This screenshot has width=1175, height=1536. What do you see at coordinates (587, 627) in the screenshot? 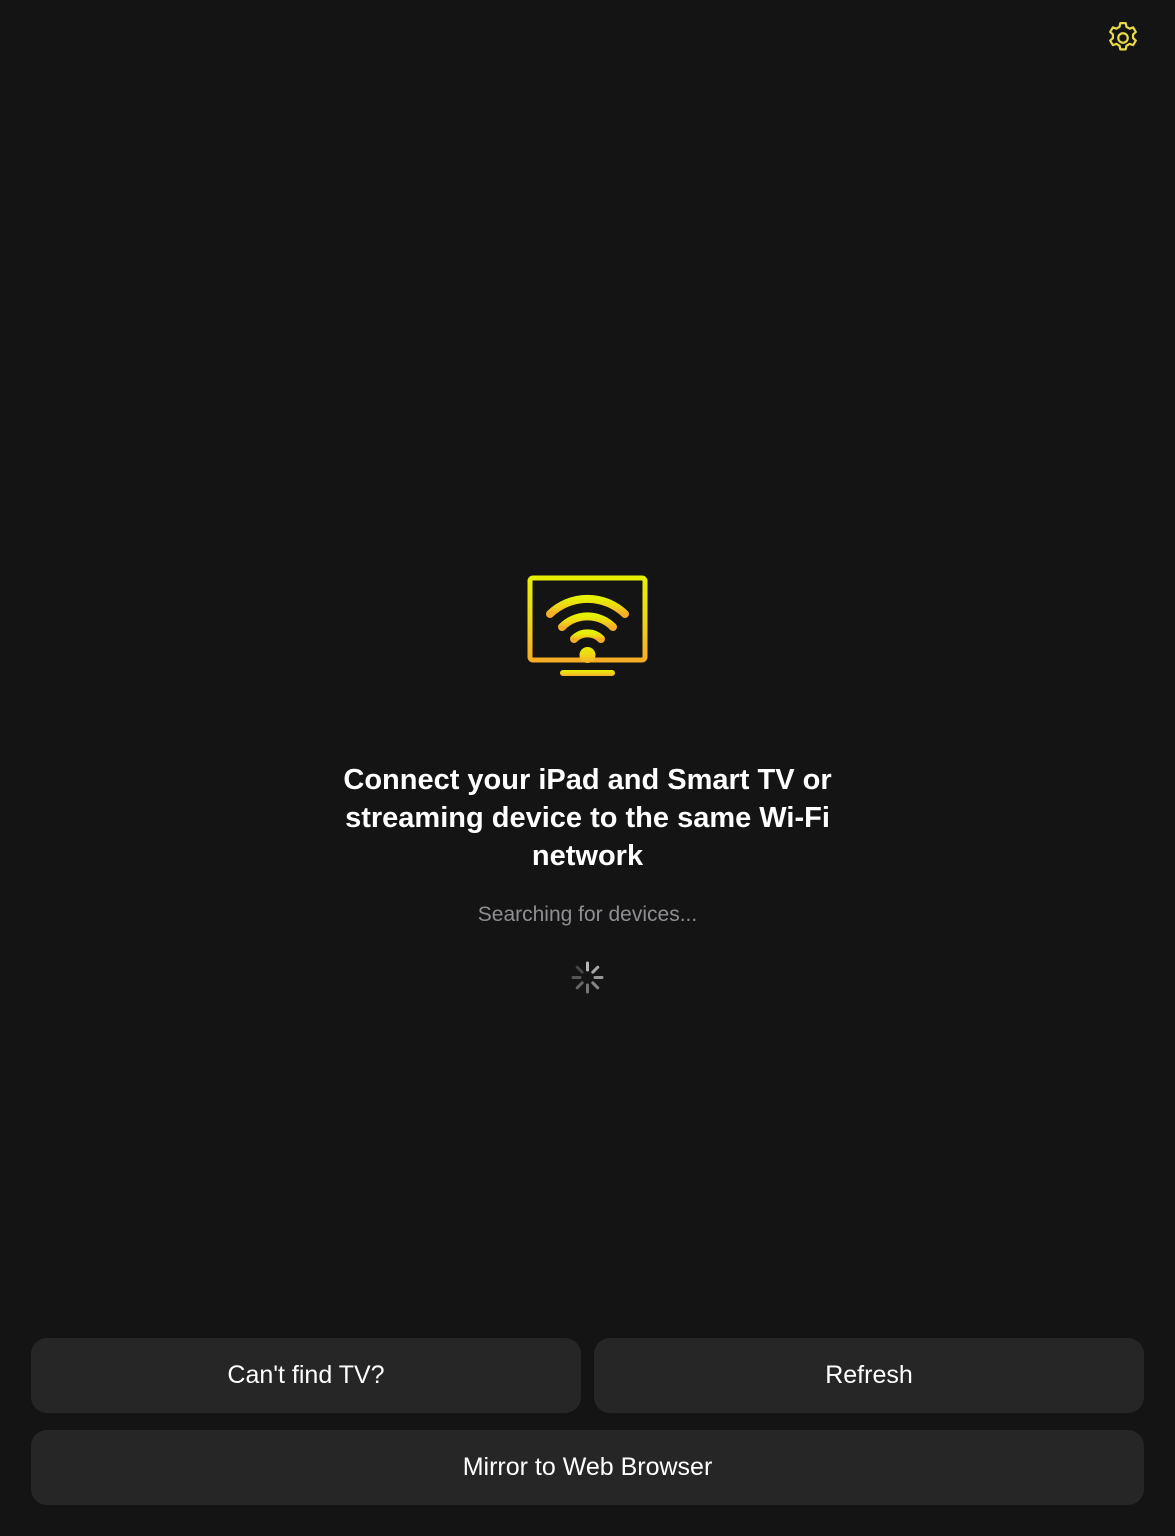
I see `tv-wifi-icon` at bounding box center [587, 627].